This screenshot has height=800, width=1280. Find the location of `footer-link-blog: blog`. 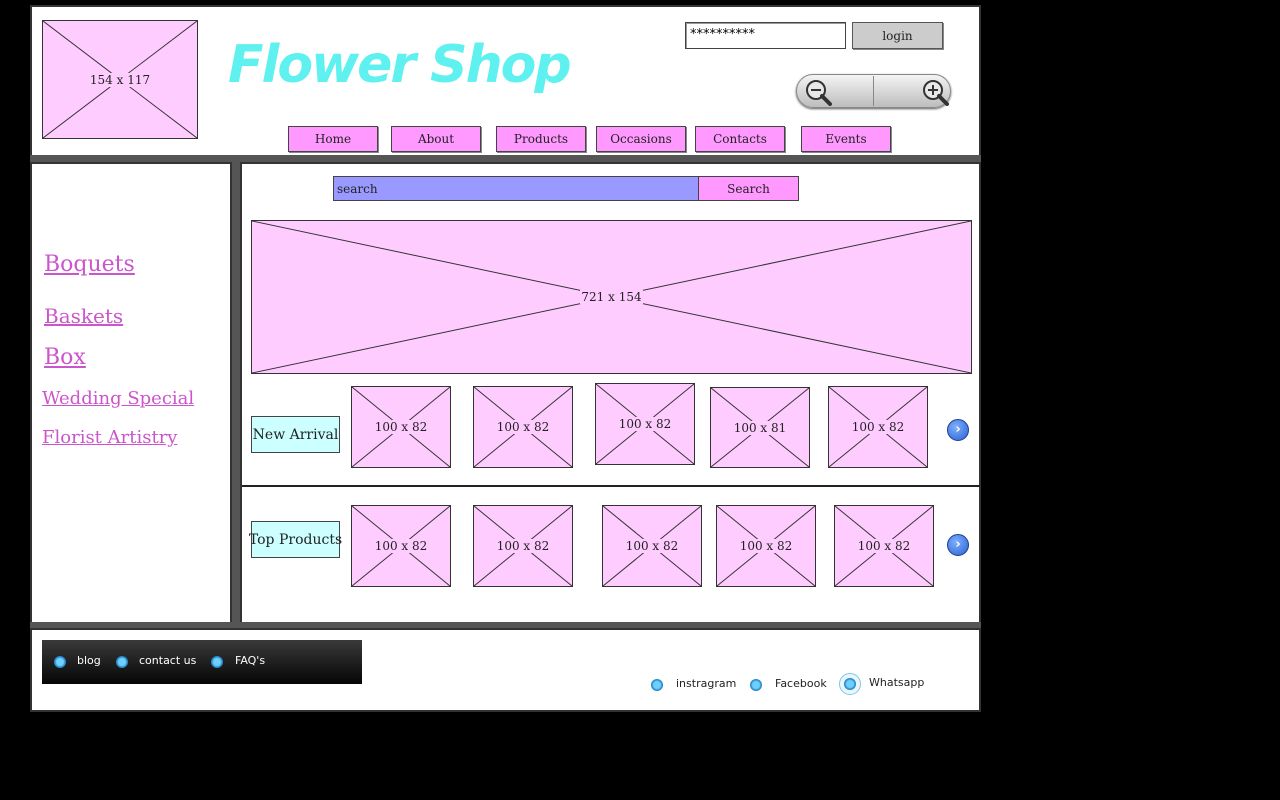

footer-link-blog: blog is located at coordinates (89, 660).